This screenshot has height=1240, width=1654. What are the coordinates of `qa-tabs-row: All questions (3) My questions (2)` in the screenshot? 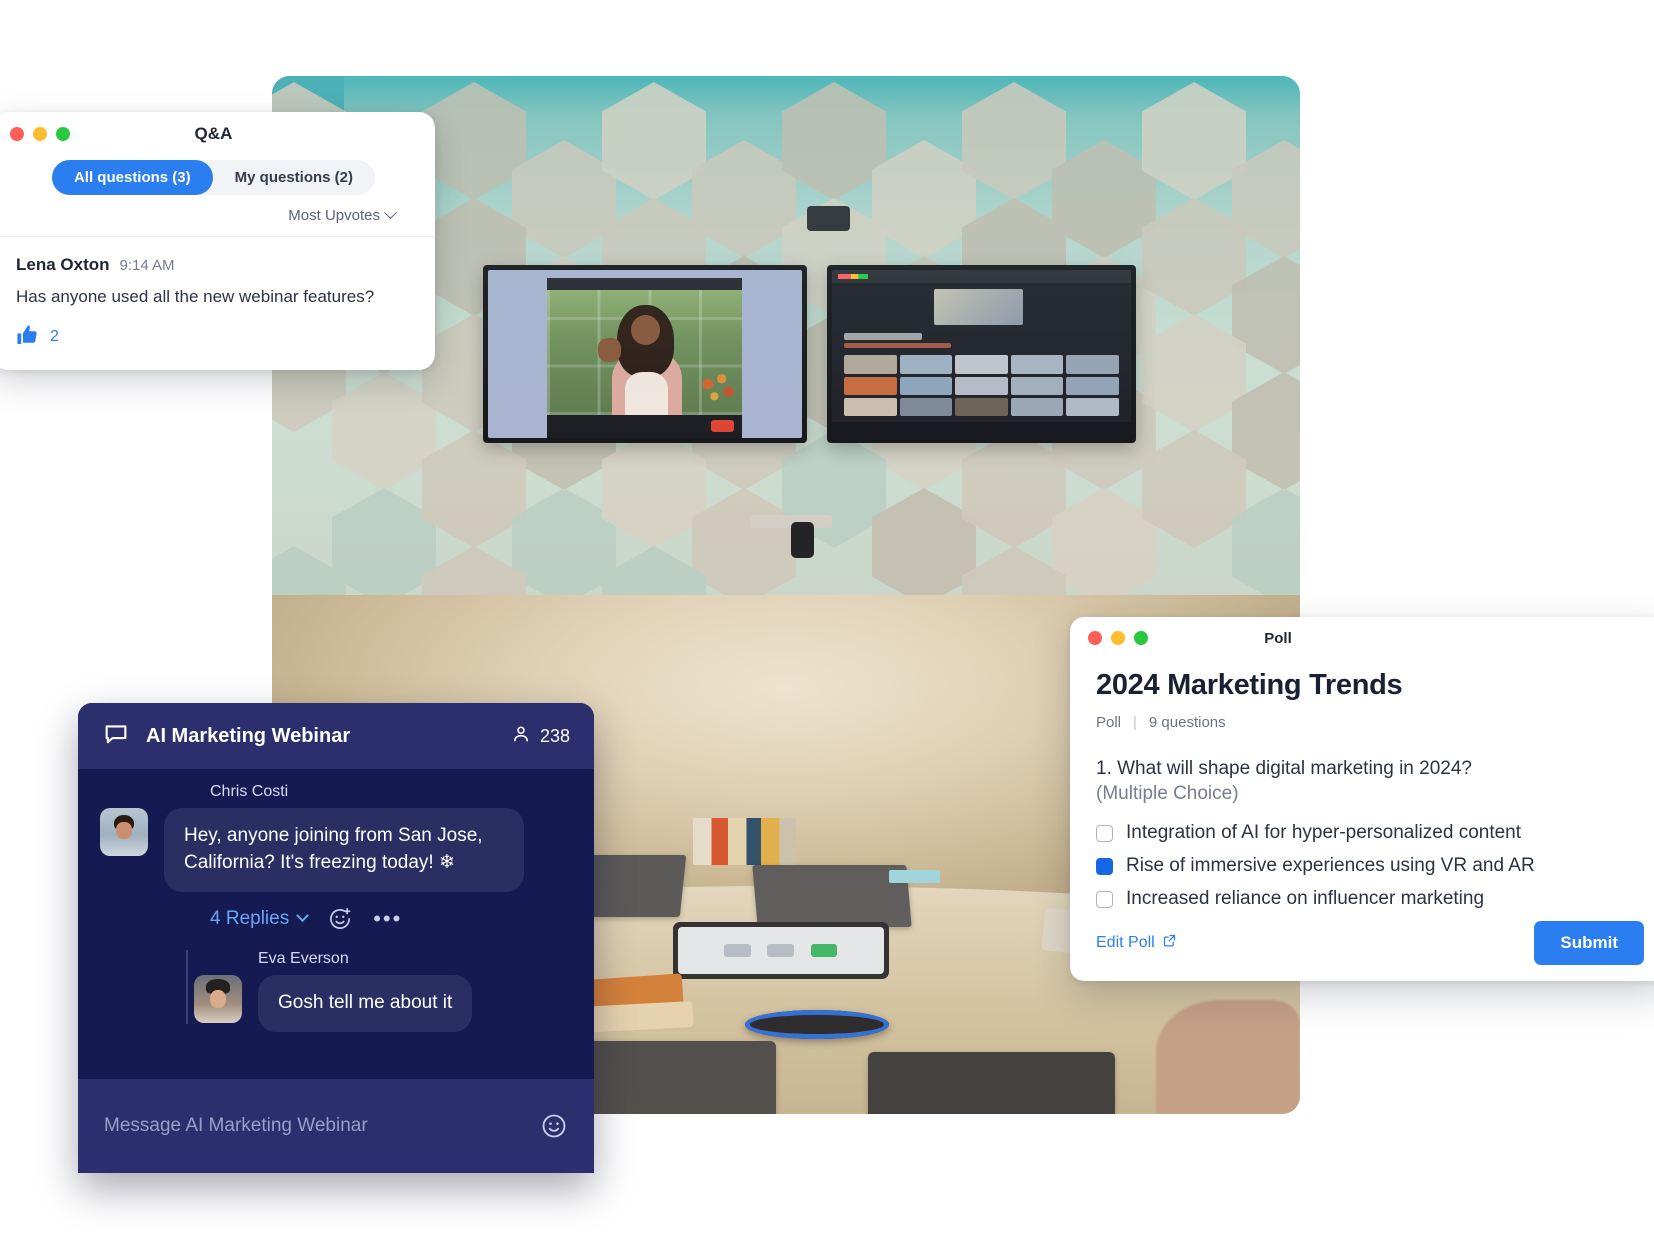 It's located at (217, 176).